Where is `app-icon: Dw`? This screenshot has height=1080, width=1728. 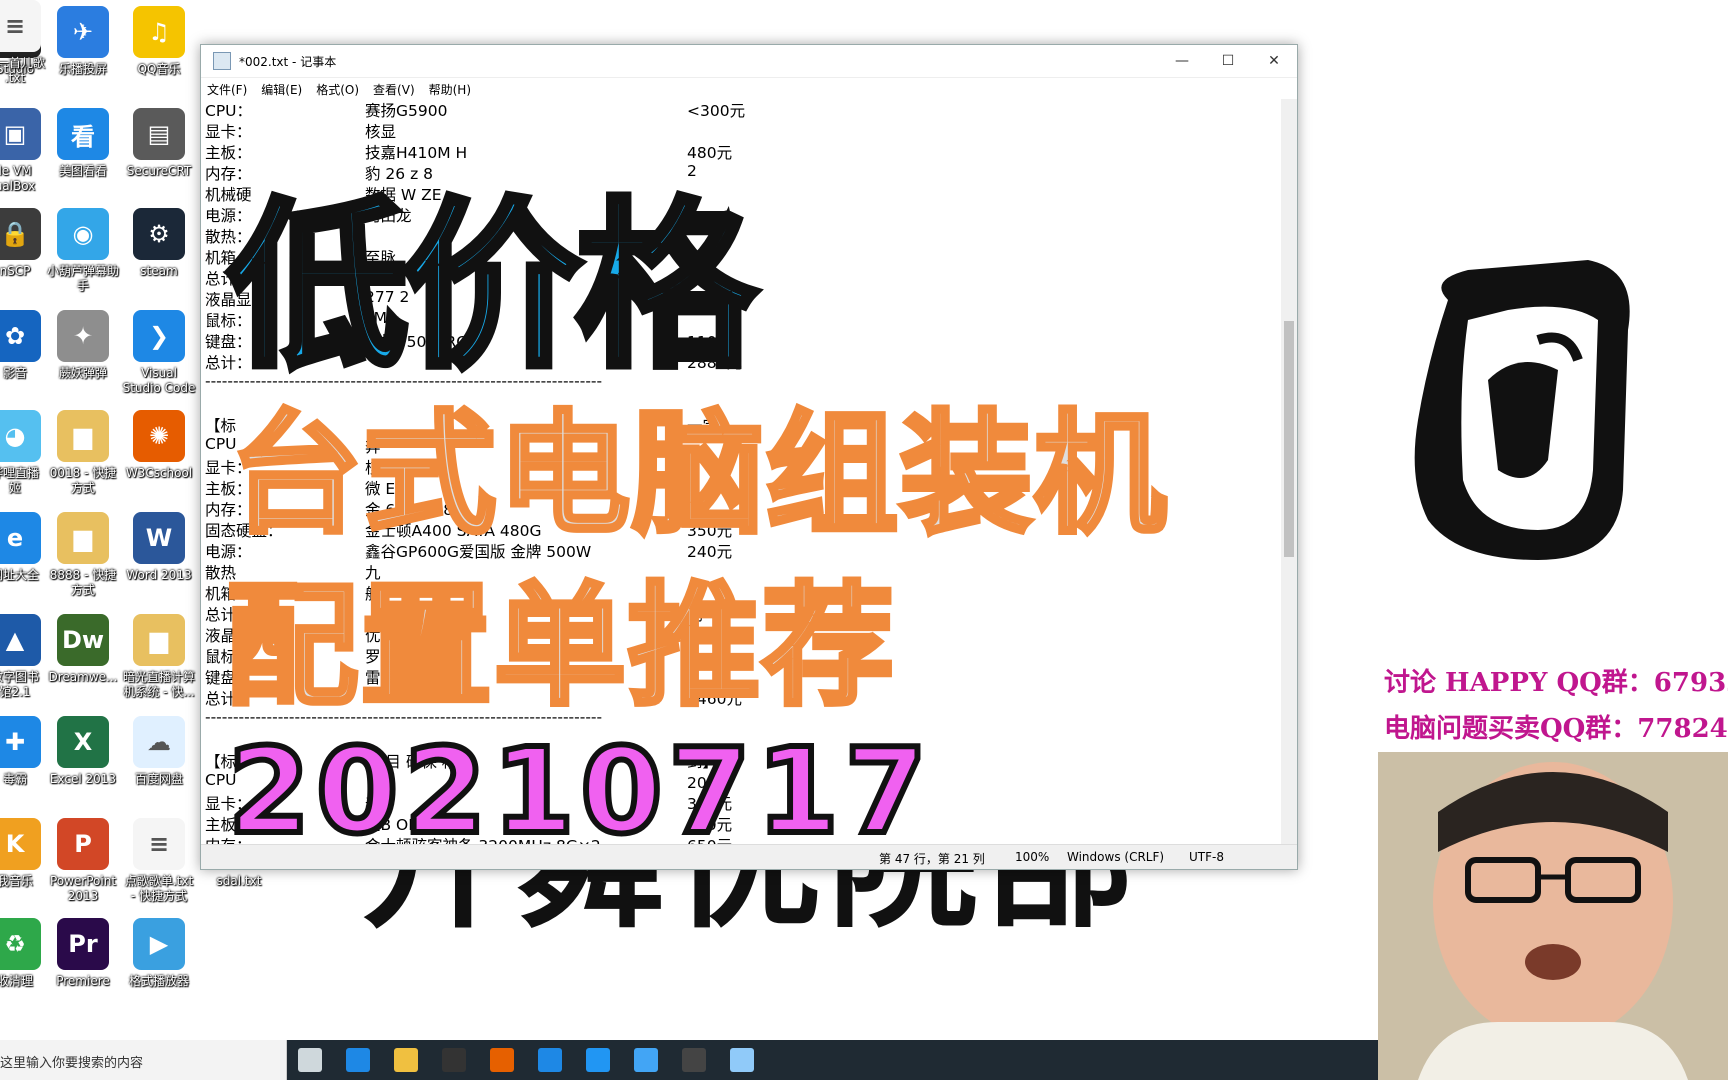 app-icon: Dw is located at coordinates (83, 640).